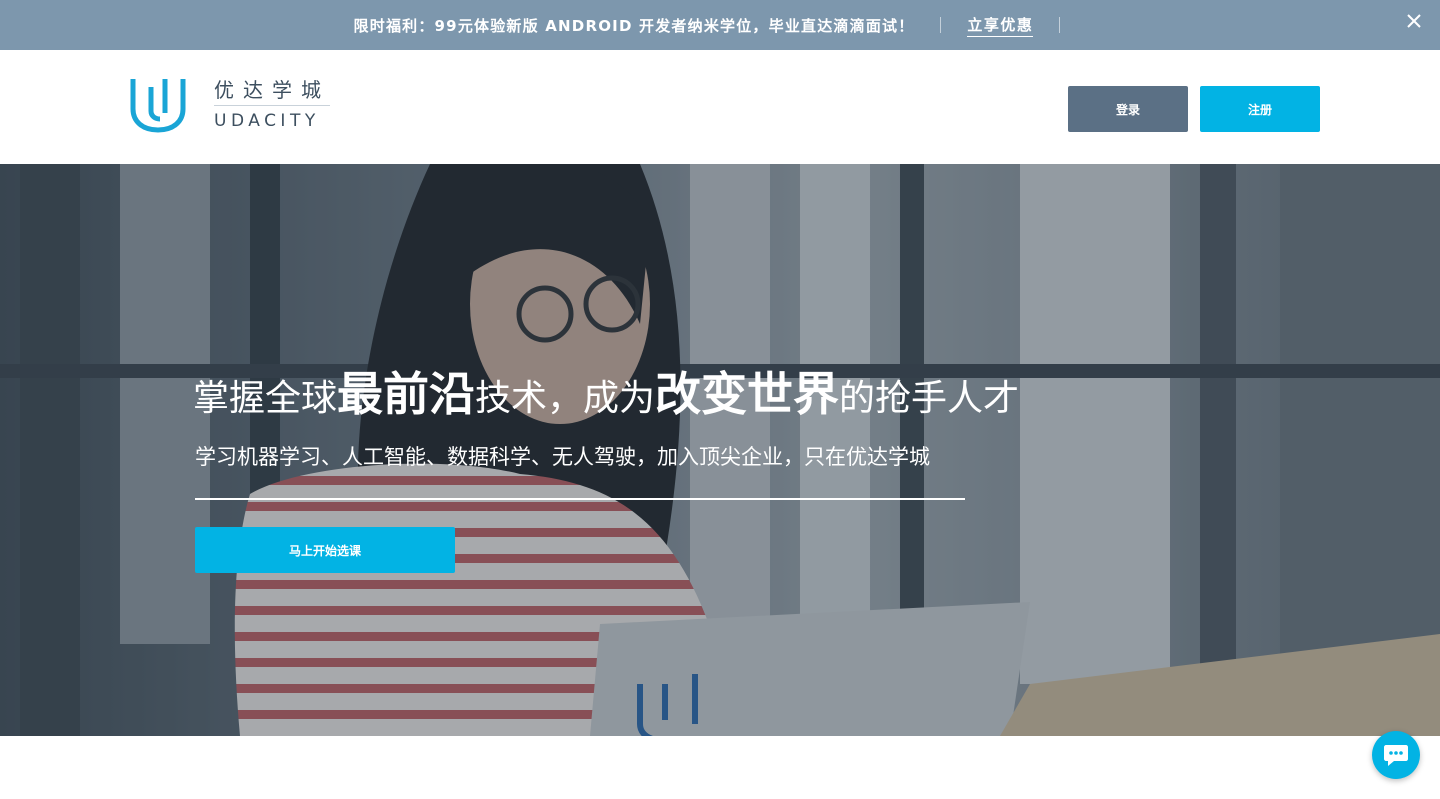 This screenshot has height=799, width=1440. I want to click on site-header: 优达学城 UDACITY 登录 注册, so click(720, 107).